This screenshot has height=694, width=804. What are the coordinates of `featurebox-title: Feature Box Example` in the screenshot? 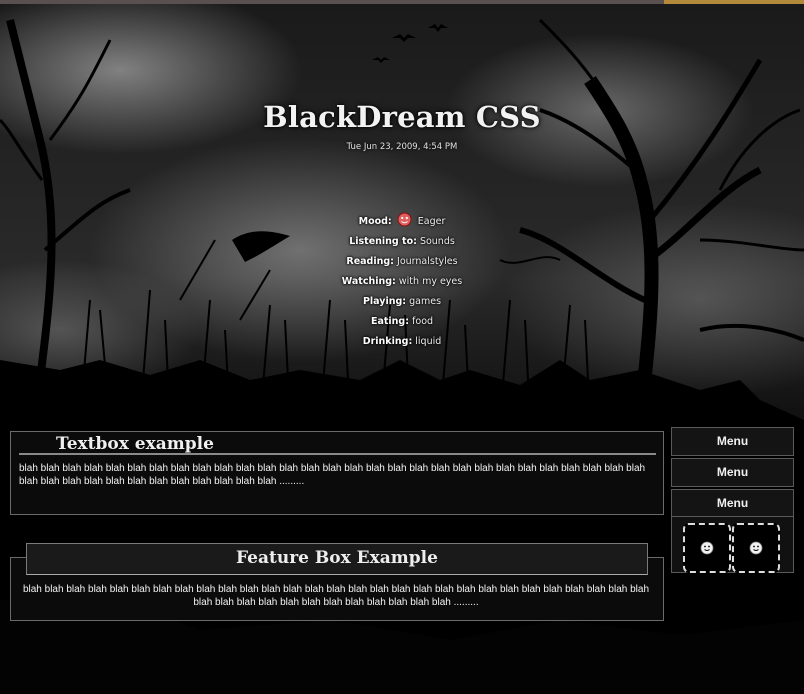 It's located at (337, 559).